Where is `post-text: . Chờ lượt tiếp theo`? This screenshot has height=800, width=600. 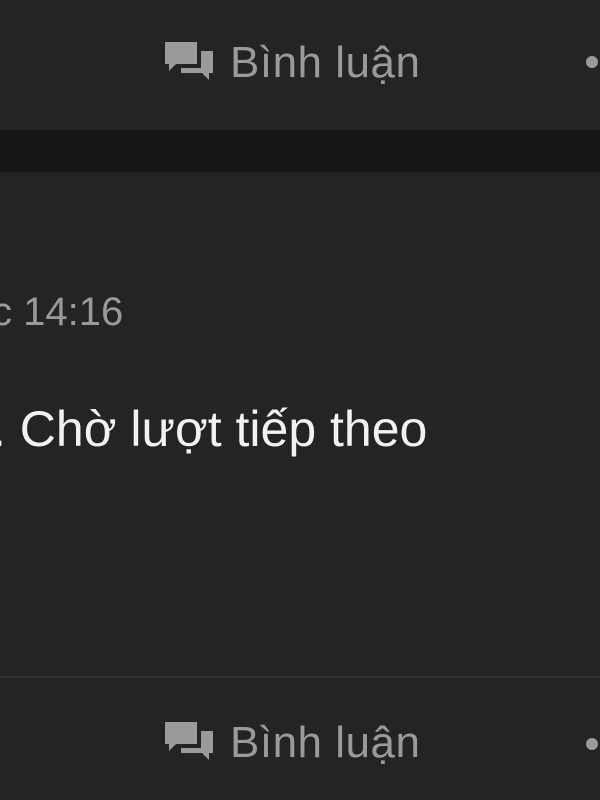 post-text: . Chờ lượt tiếp theo is located at coordinates (214, 429).